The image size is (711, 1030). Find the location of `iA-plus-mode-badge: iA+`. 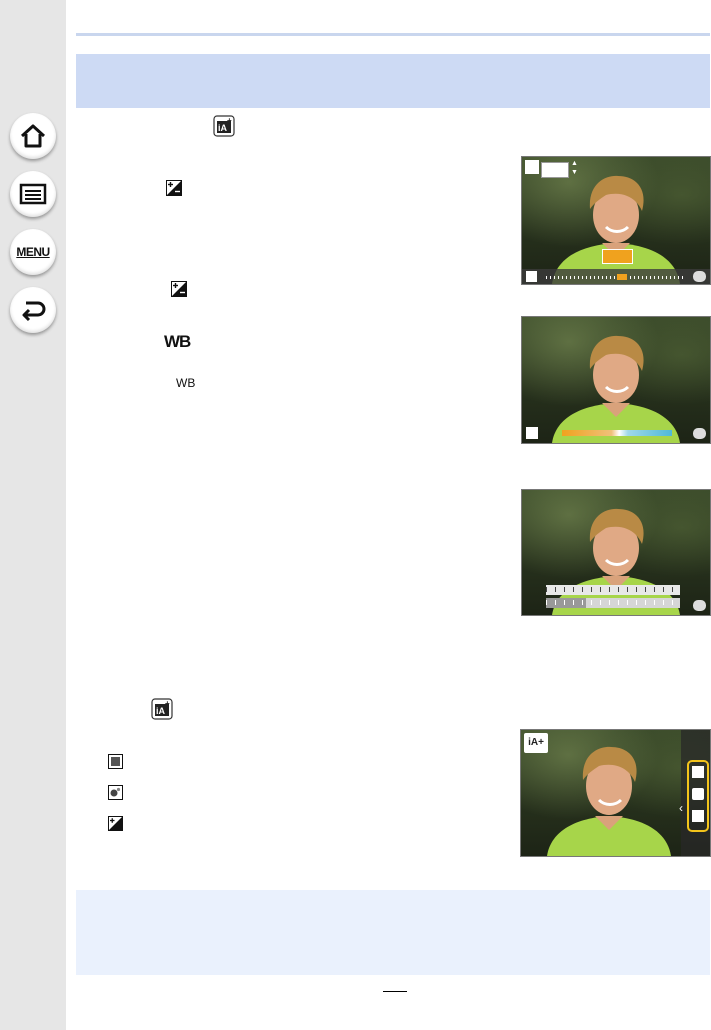

iA-plus-mode-badge: iA+ is located at coordinates (536, 743).